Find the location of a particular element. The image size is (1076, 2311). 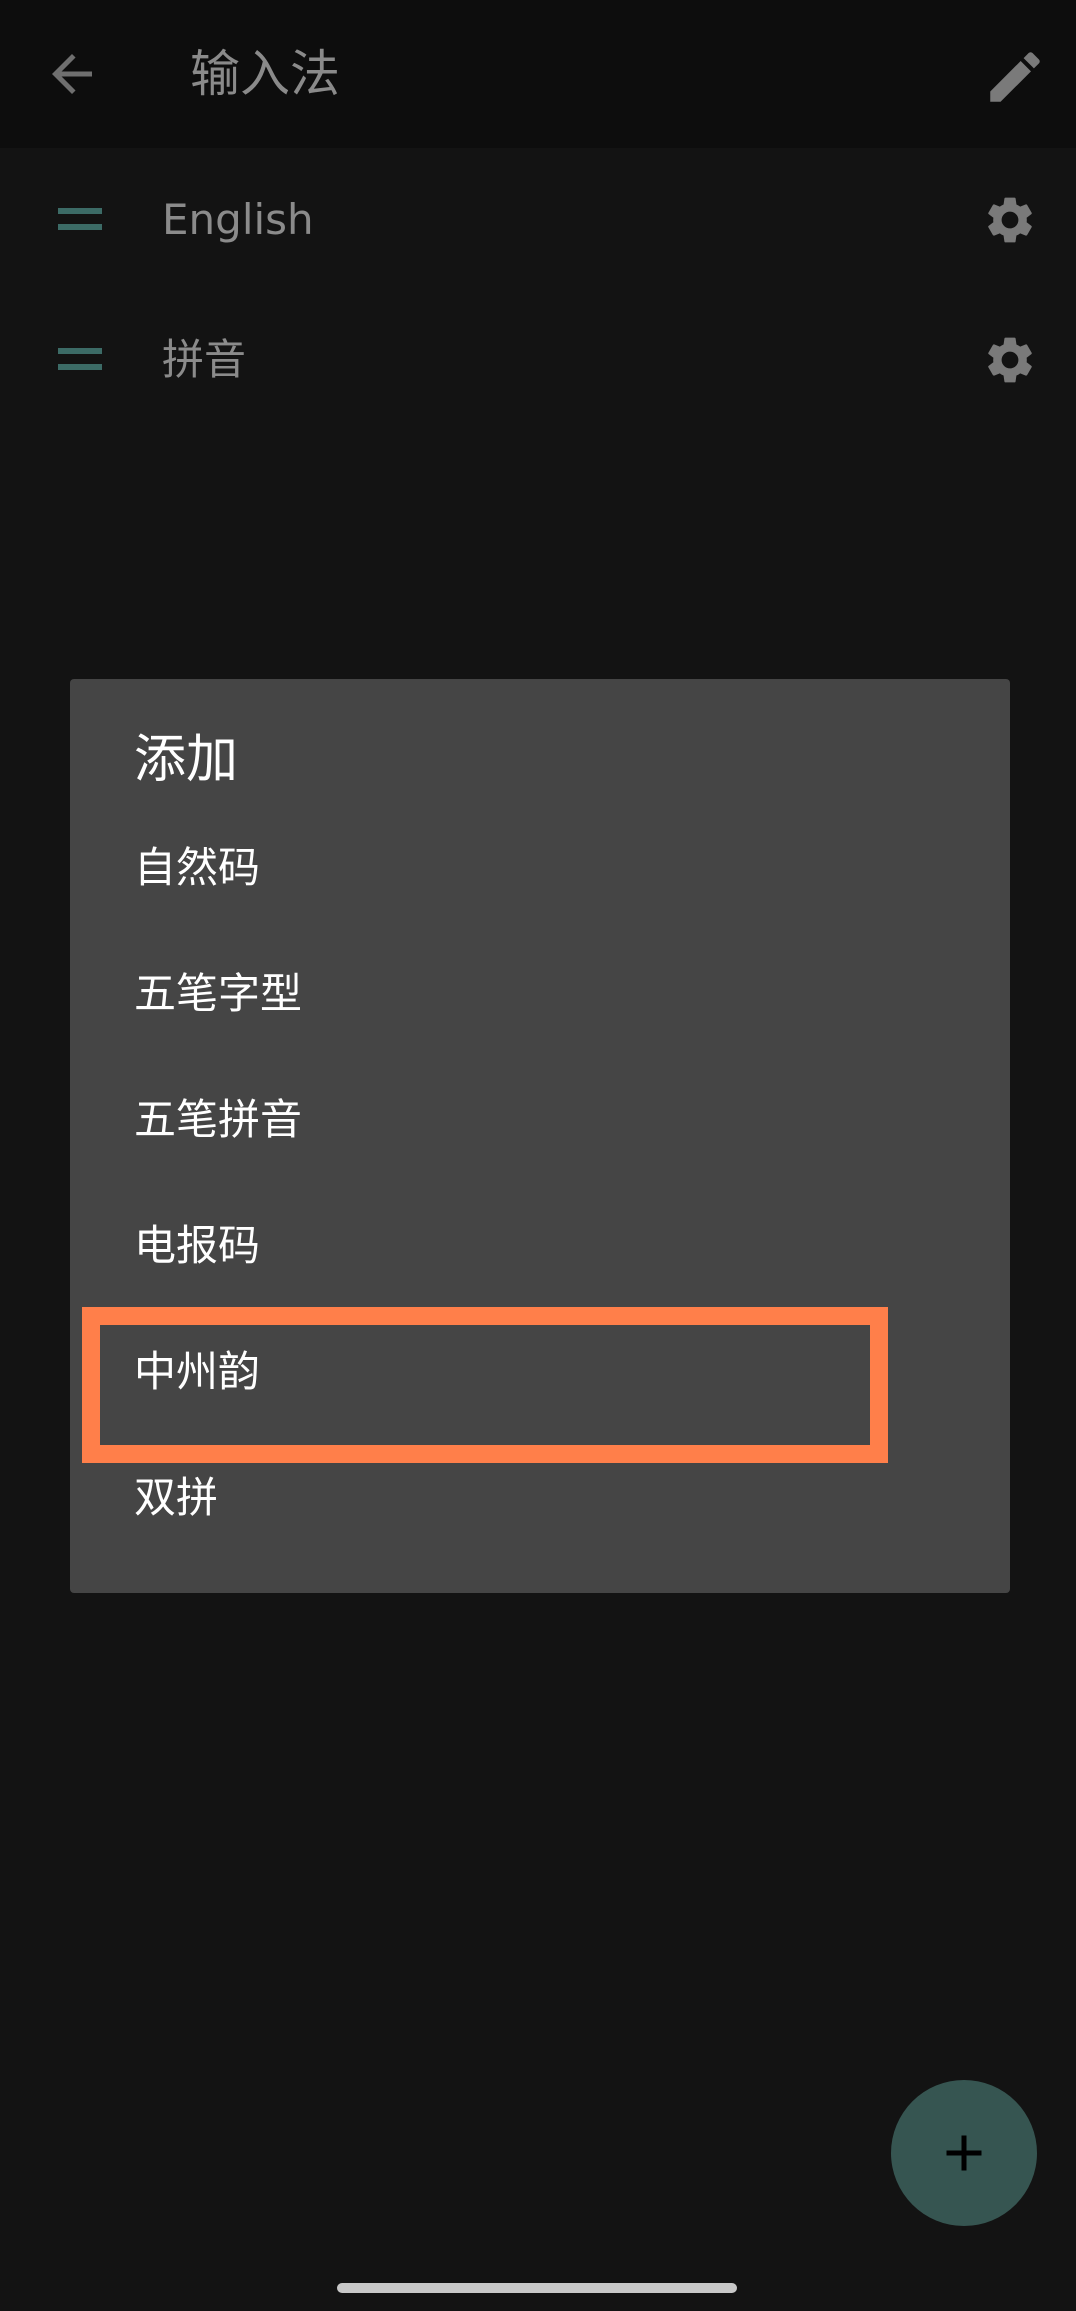

option-wubi-pinyin: 五笔拼音 is located at coordinates (540, 1120).